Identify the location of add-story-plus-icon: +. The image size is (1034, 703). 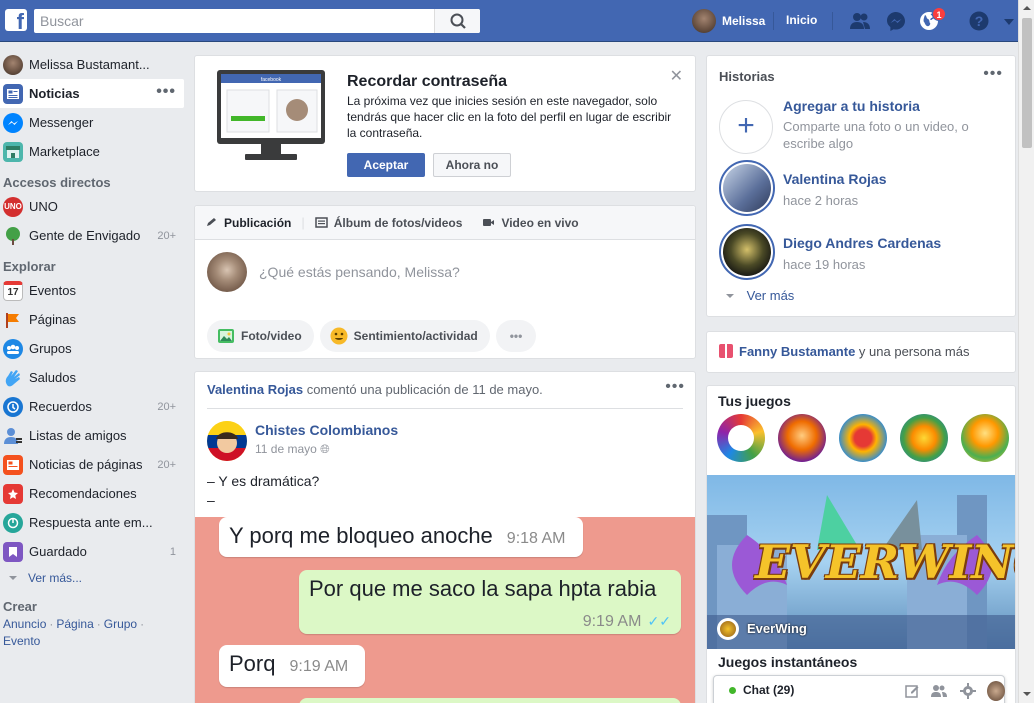
(746, 127).